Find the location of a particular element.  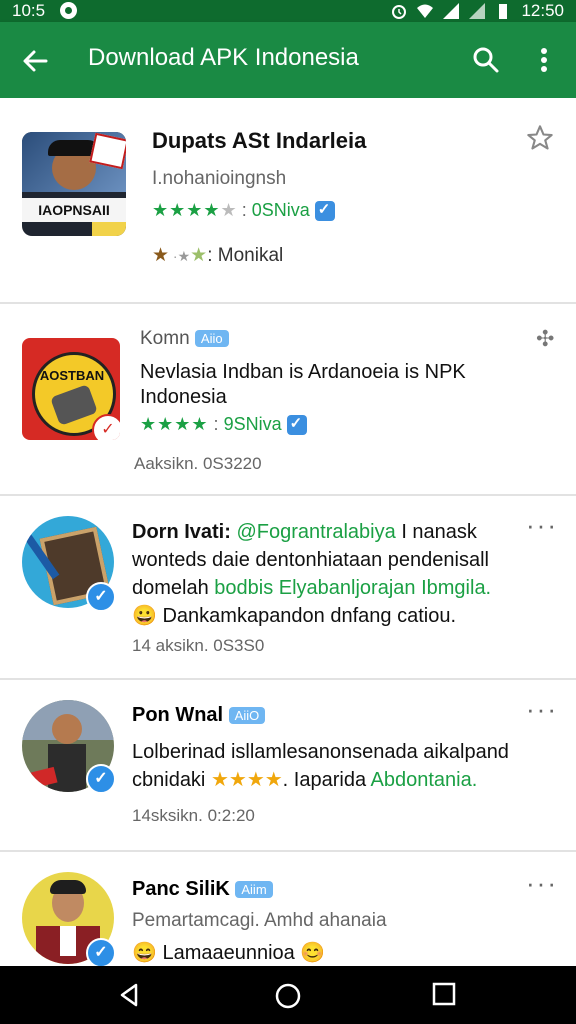

post-emoji: 😀 is located at coordinates (144, 616).